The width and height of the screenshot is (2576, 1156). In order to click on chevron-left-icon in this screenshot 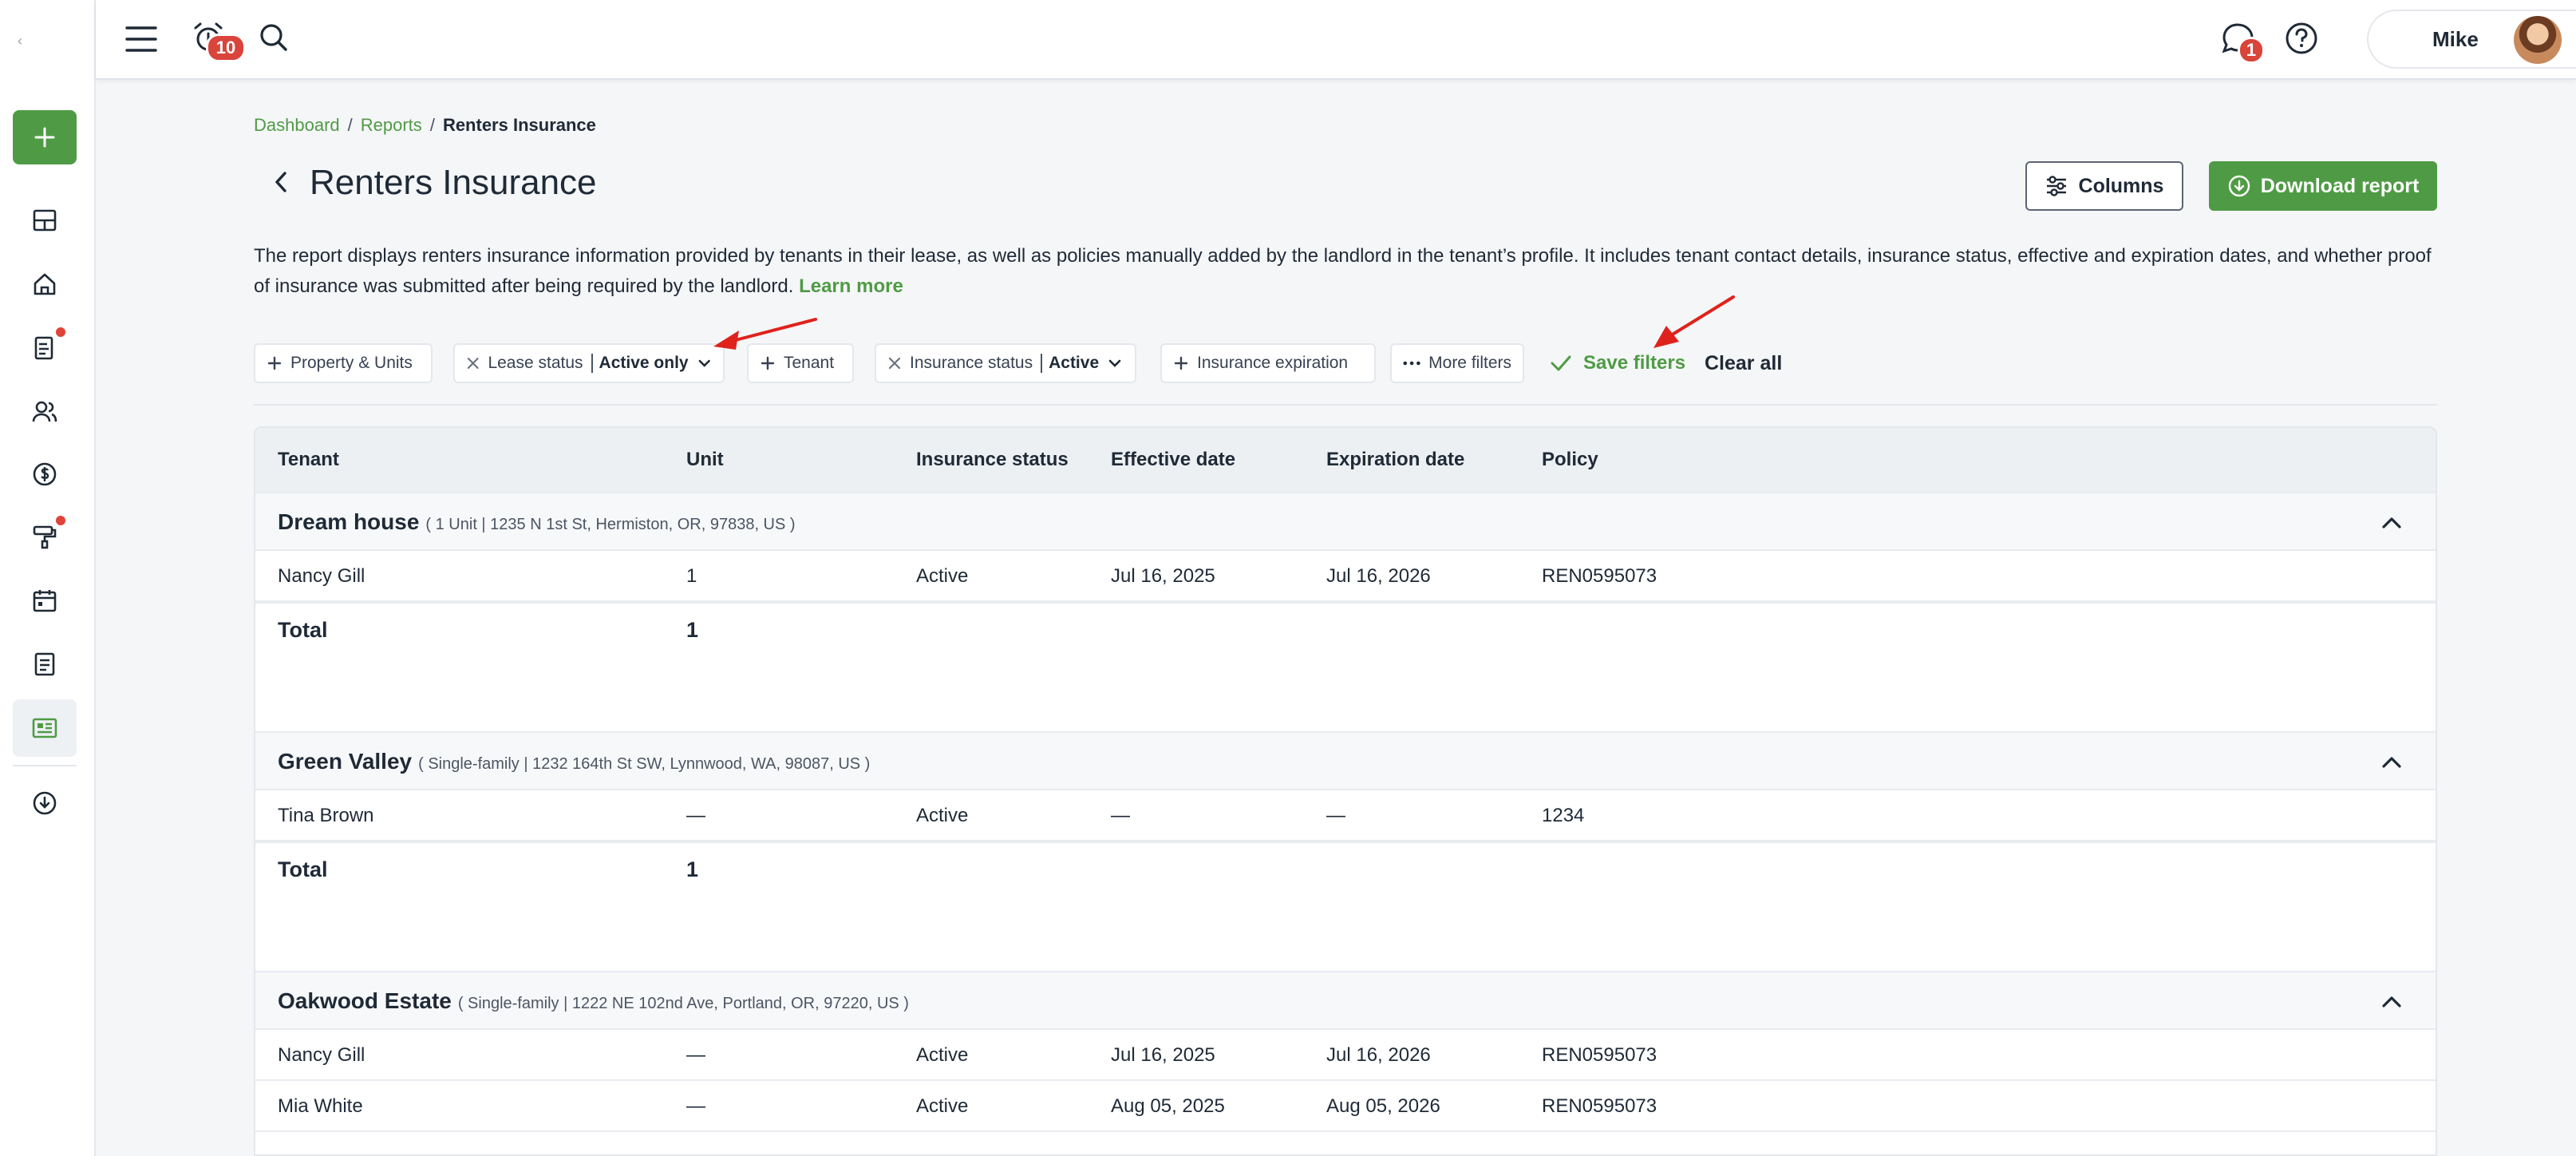, I will do `click(280, 182)`.